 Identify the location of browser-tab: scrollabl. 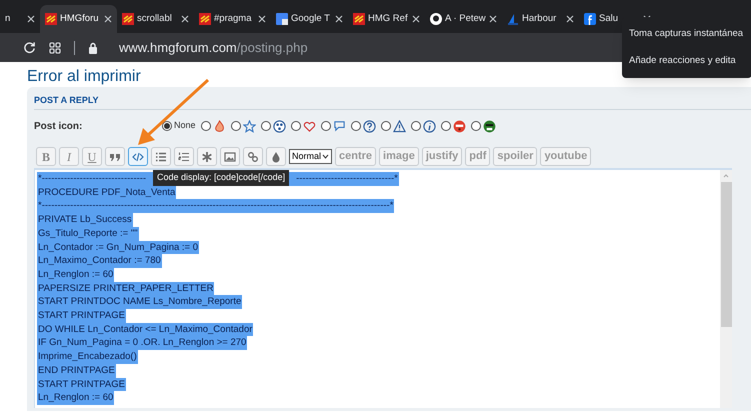
(155, 19).